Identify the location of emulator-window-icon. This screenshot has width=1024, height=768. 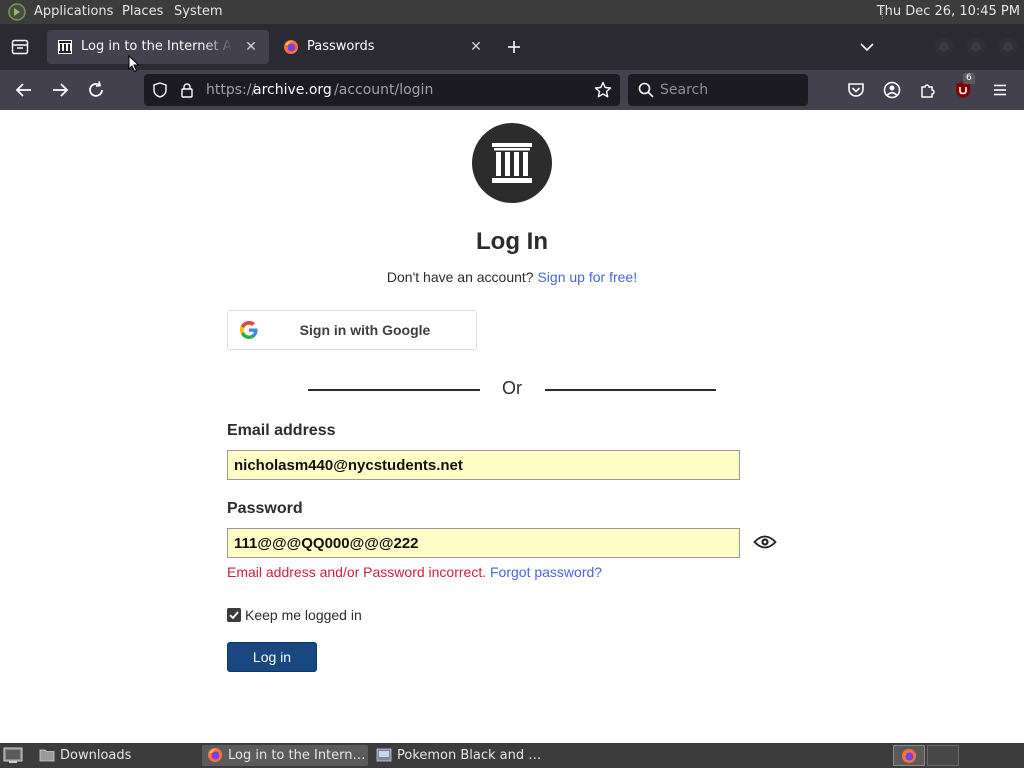
(384, 755).